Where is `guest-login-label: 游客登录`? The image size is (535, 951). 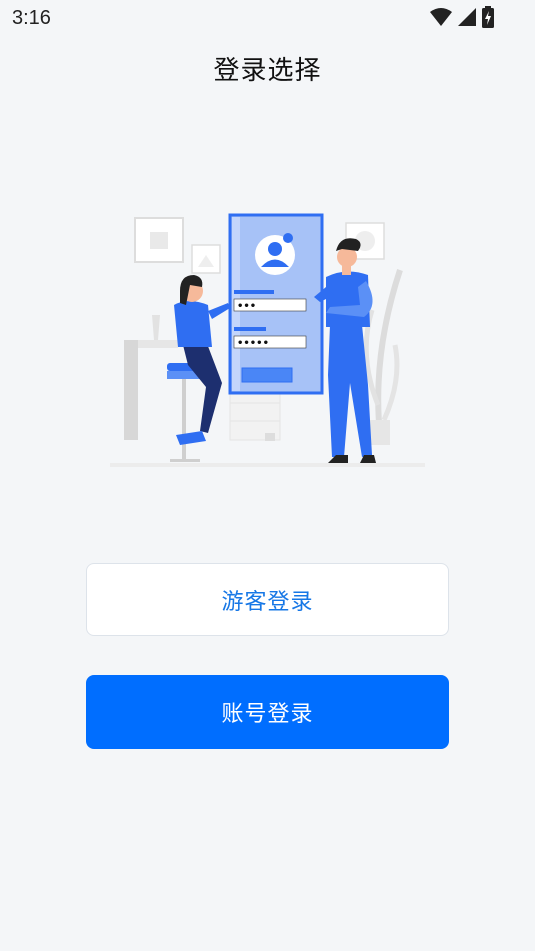 guest-login-label: 游客登录 is located at coordinates (267, 602).